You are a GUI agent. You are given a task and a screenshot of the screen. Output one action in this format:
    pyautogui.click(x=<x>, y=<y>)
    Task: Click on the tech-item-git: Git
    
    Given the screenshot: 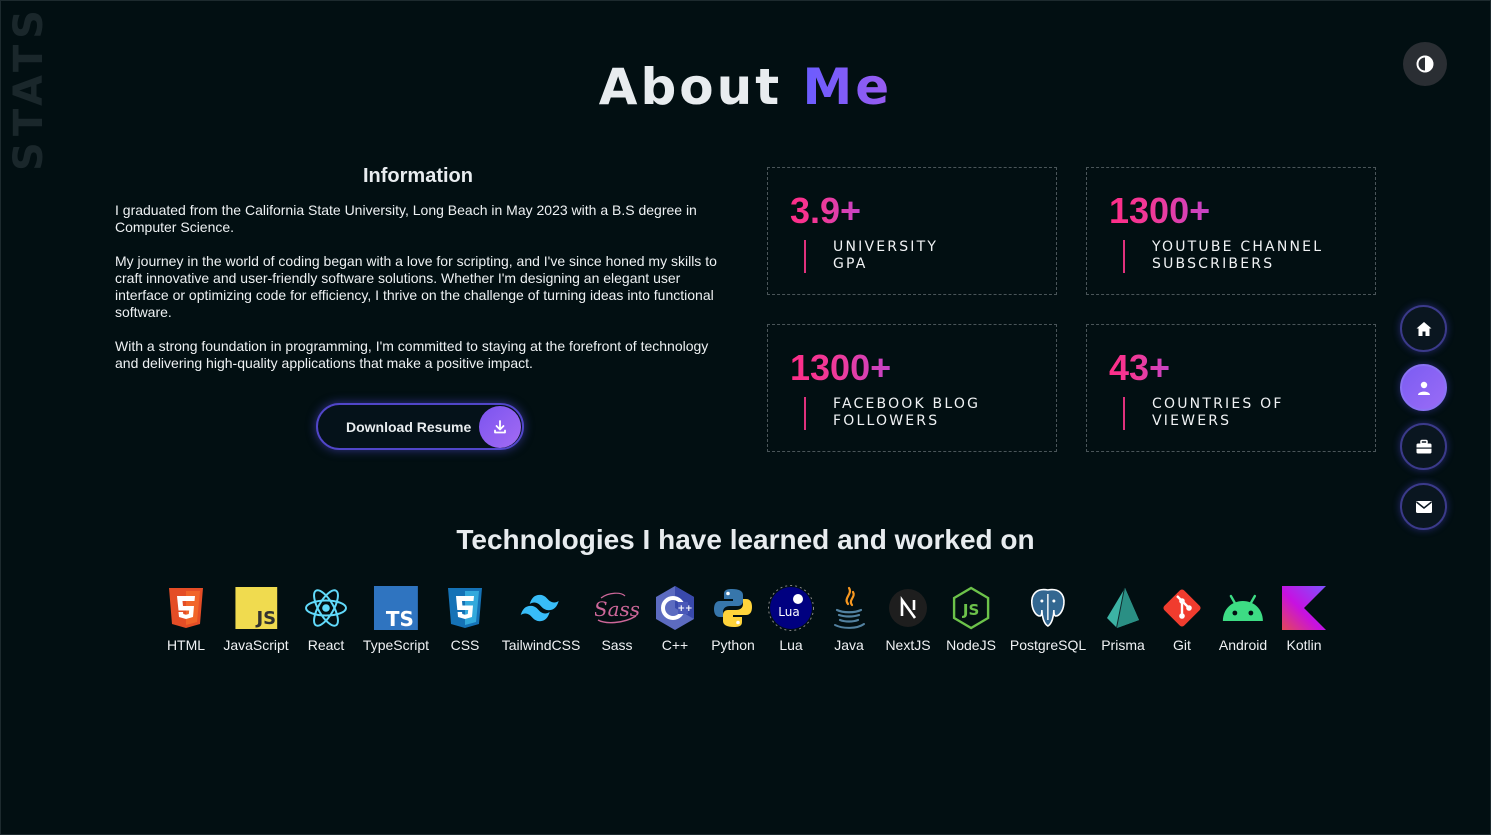 What is the action you would take?
    pyautogui.click(x=1182, y=619)
    